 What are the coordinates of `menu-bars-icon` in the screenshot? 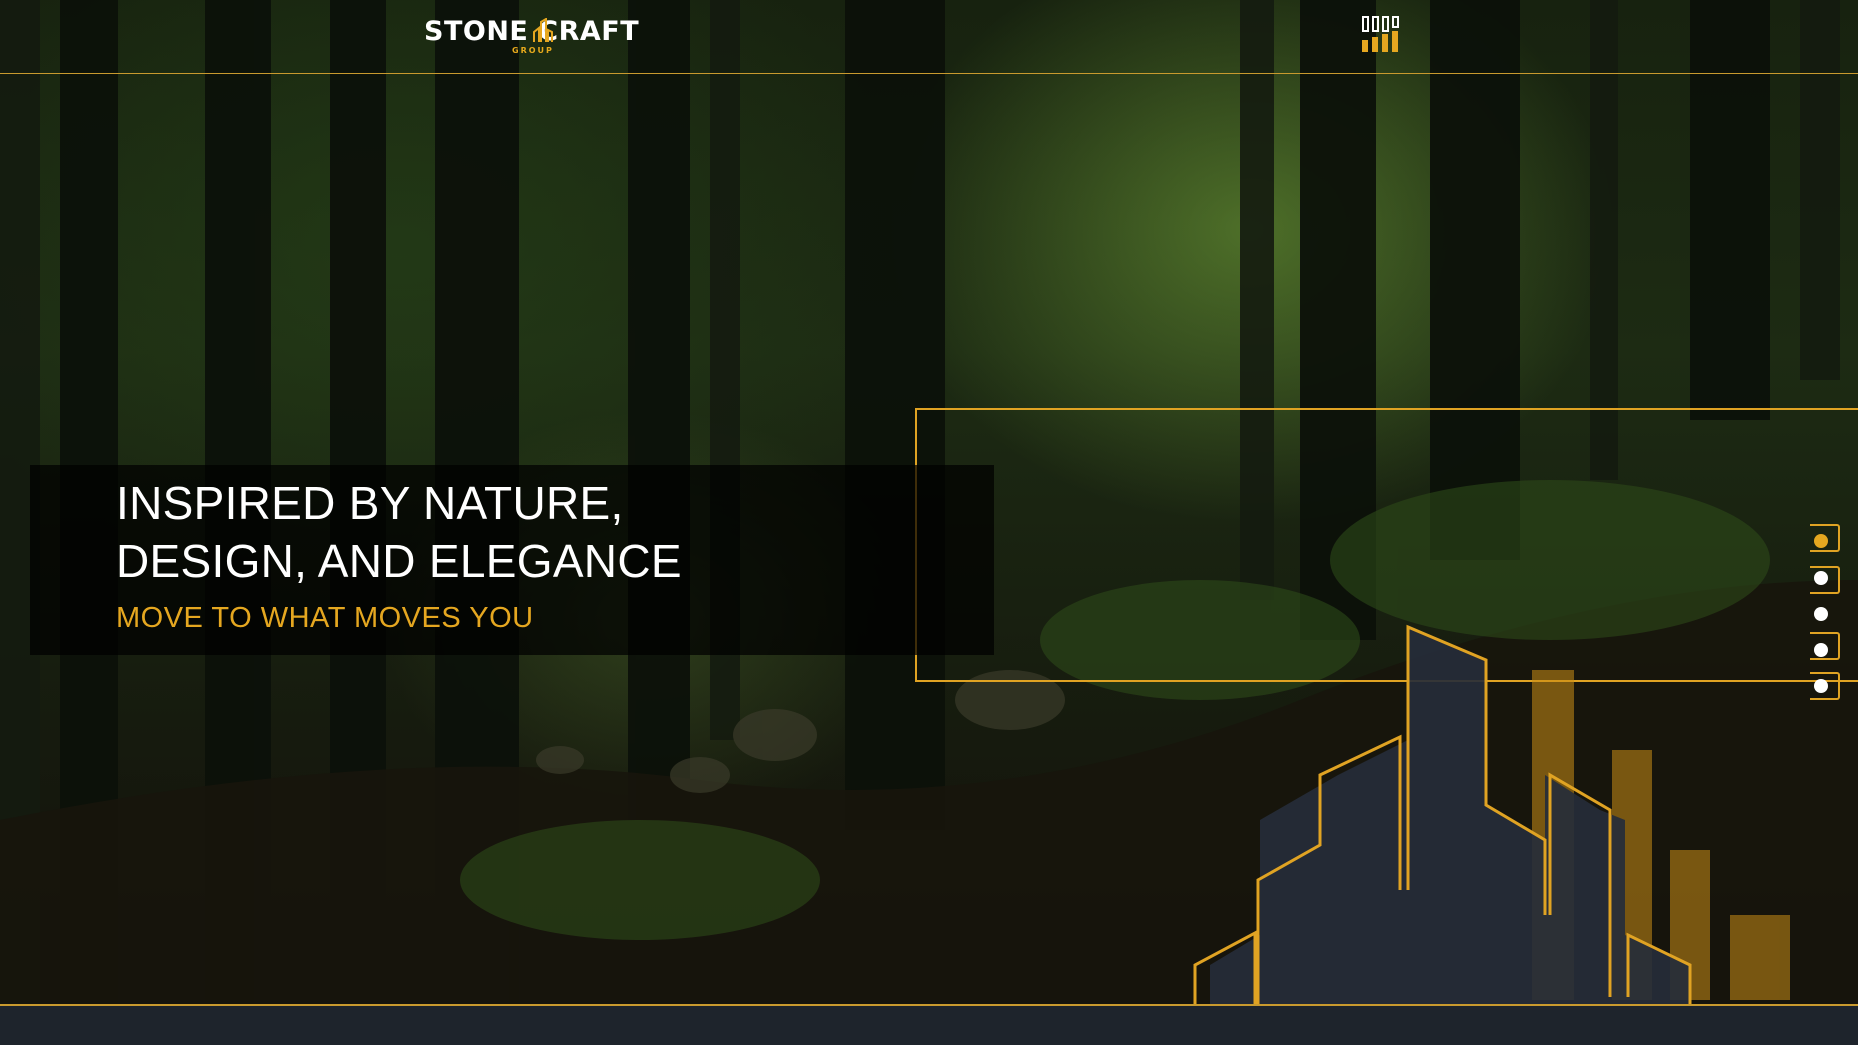 It's located at (1380, 34).